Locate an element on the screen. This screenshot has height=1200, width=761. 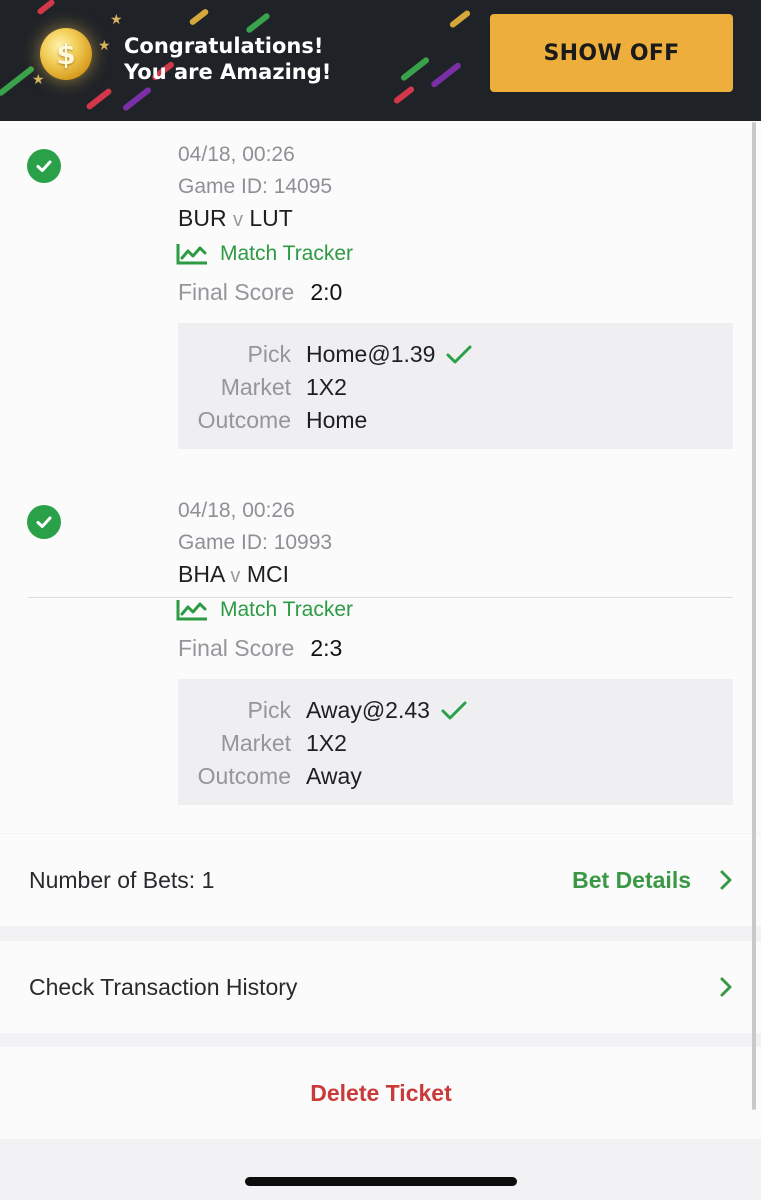
delete-ticket-button: Delete Ticket is located at coordinates (380, 1093).